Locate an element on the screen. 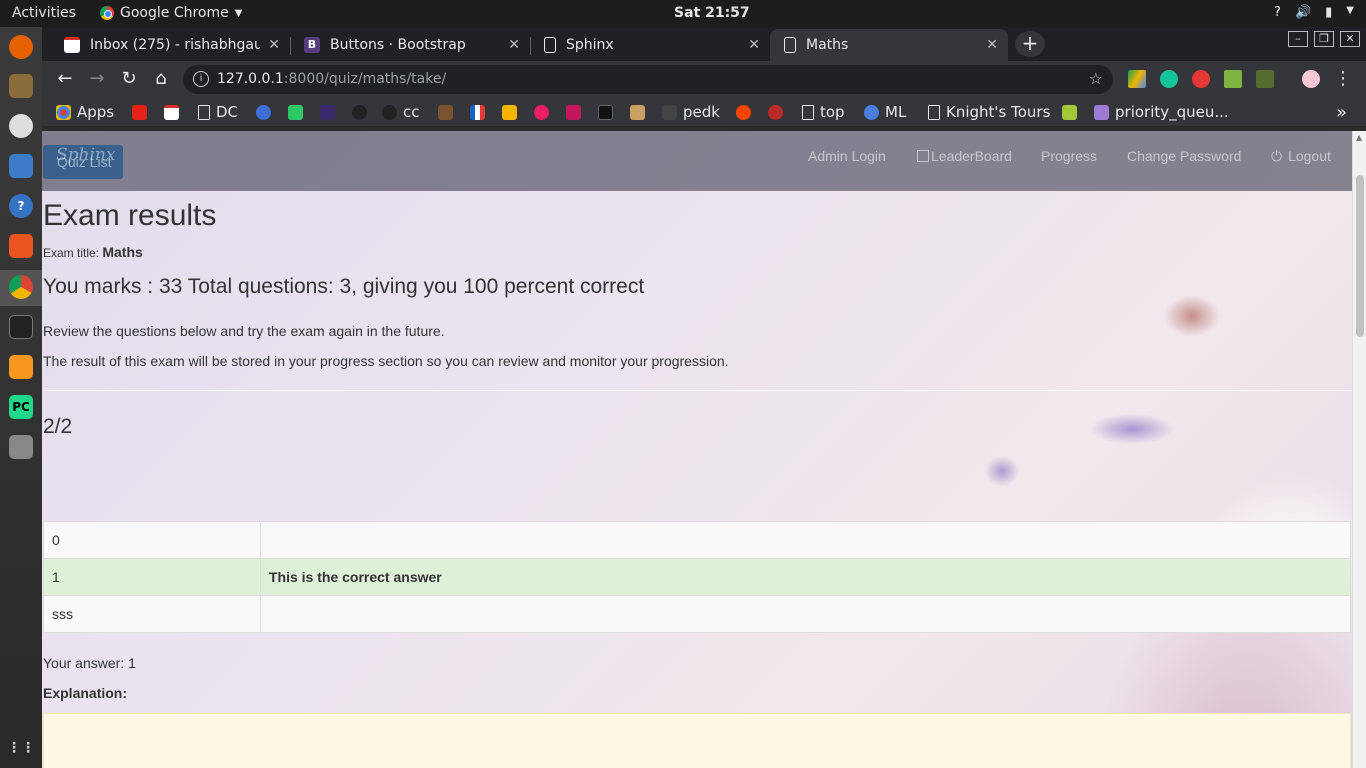  bookmark-reddit is located at coordinates (743, 112).